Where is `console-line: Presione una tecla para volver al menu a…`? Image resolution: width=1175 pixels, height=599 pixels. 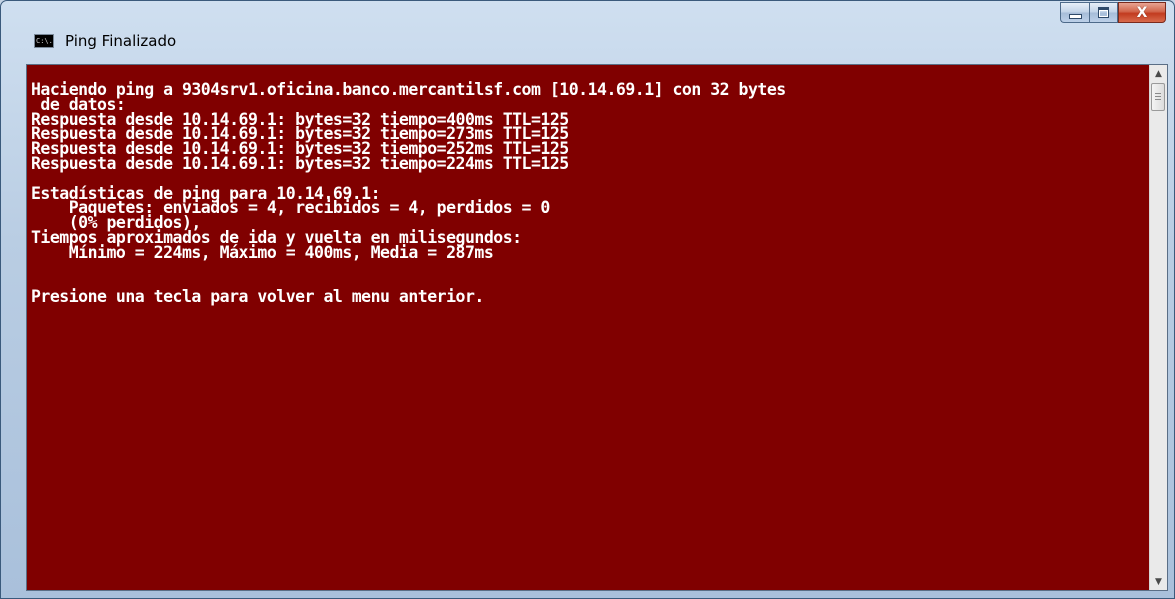
console-line: Presione una tecla para volver al menu a… is located at coordinates (257, 297).